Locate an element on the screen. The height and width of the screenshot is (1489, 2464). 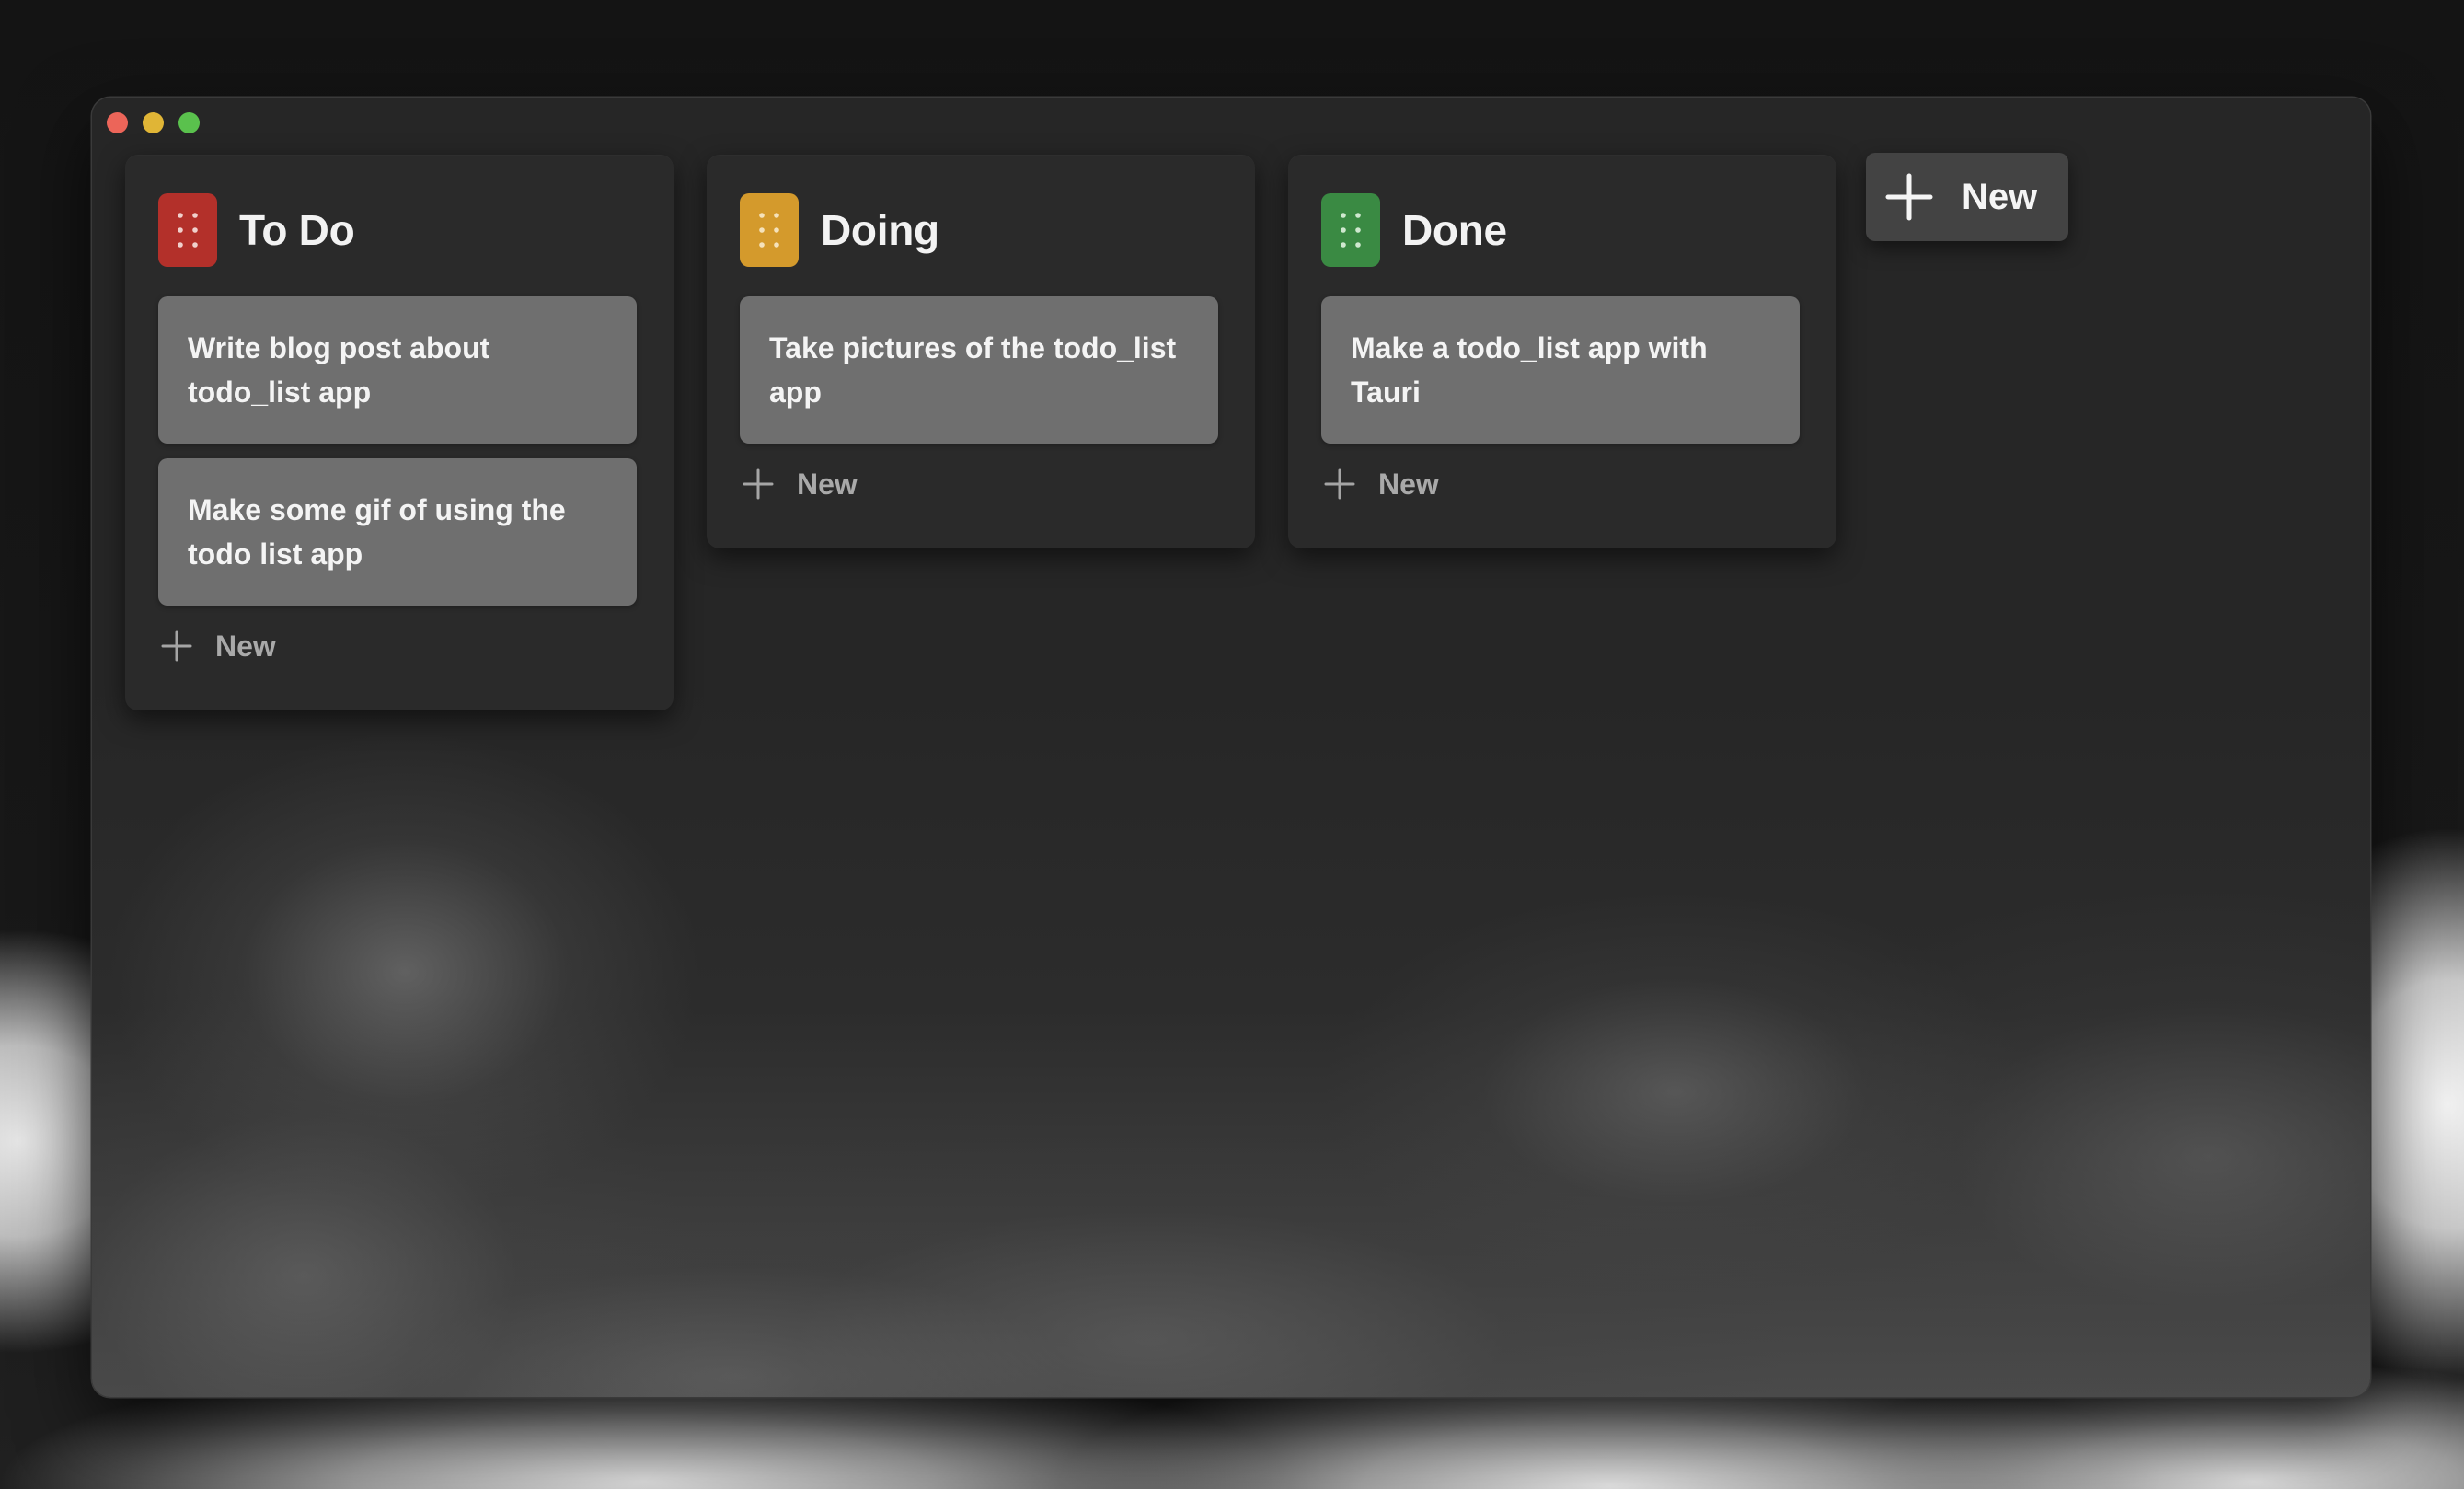
close-window-button is located at coordinates (117, 122).